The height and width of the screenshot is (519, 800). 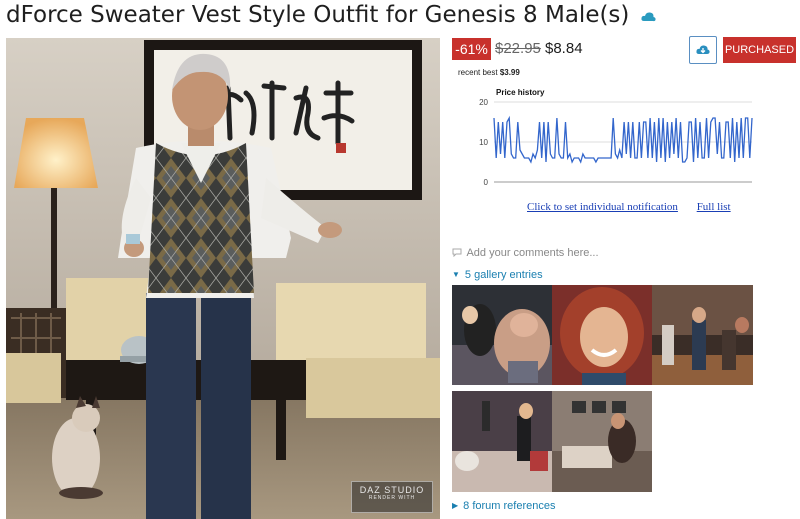 I want to click on watermark-title: DAZ STUDIO, so click(x=392, y=490).